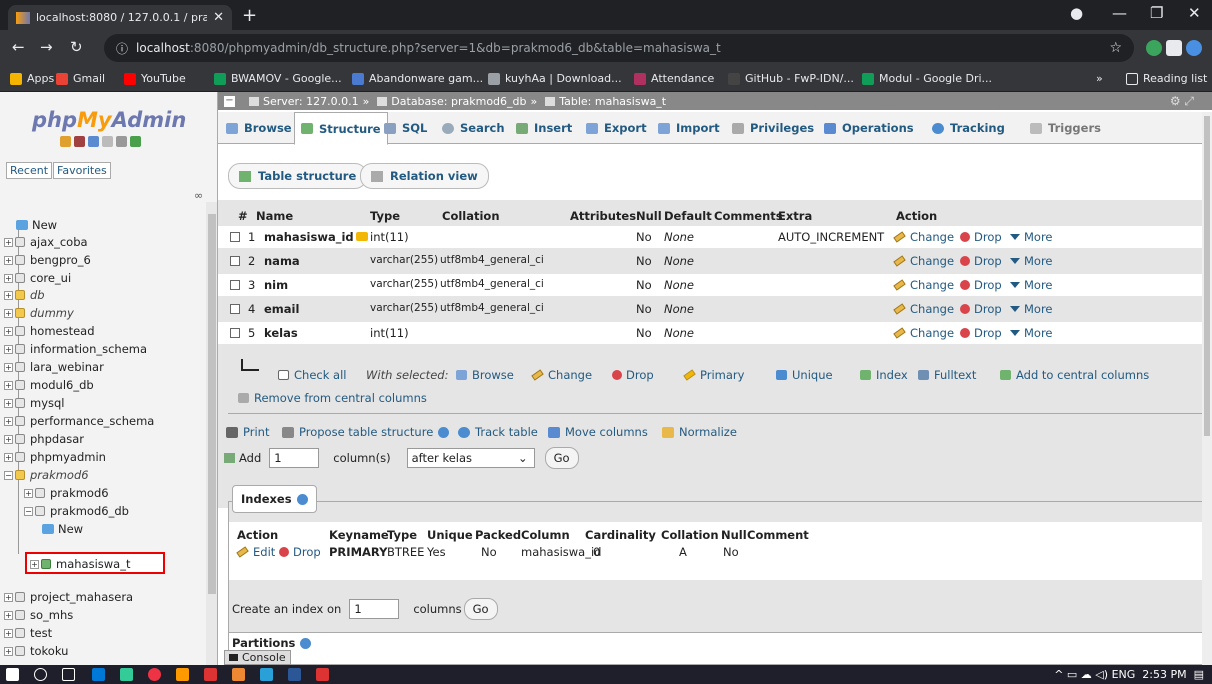  What do you see at coordinates (109, 120) in the screenshot?
I see `phpmyadmin-logo: phpMyAdmin` at bounding box center [109, 120].